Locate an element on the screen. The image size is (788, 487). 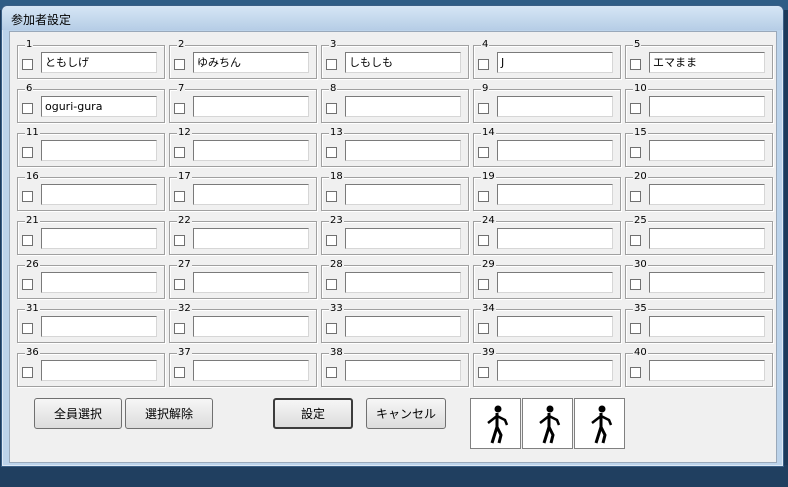
participant-slot: 14 is located at coordinates (547, 147).